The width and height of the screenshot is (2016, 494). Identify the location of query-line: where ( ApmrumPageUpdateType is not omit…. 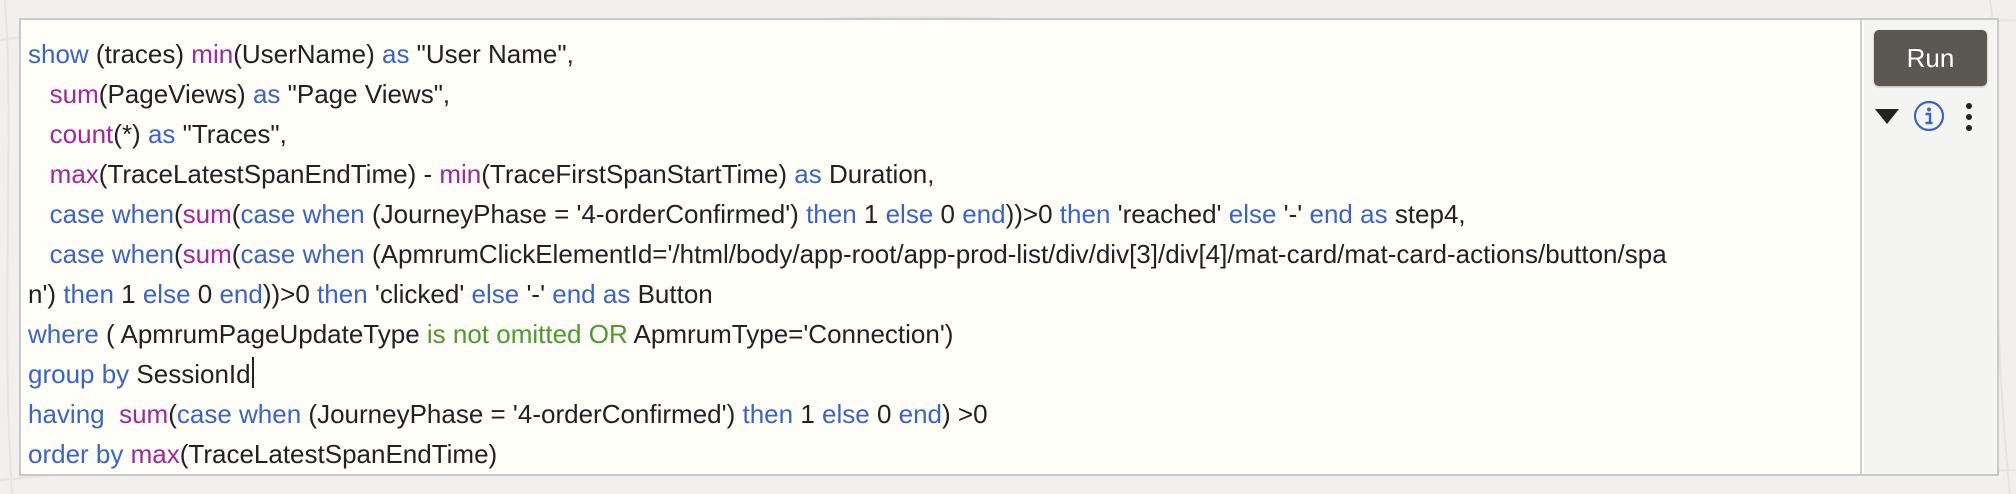
(944, 334).